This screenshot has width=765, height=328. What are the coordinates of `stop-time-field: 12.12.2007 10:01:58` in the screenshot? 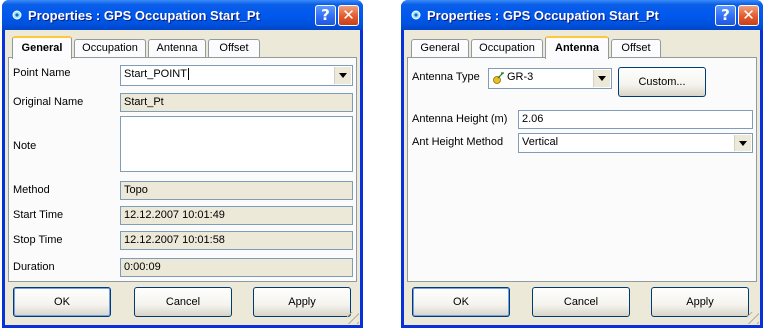 It's located at (236, 240).